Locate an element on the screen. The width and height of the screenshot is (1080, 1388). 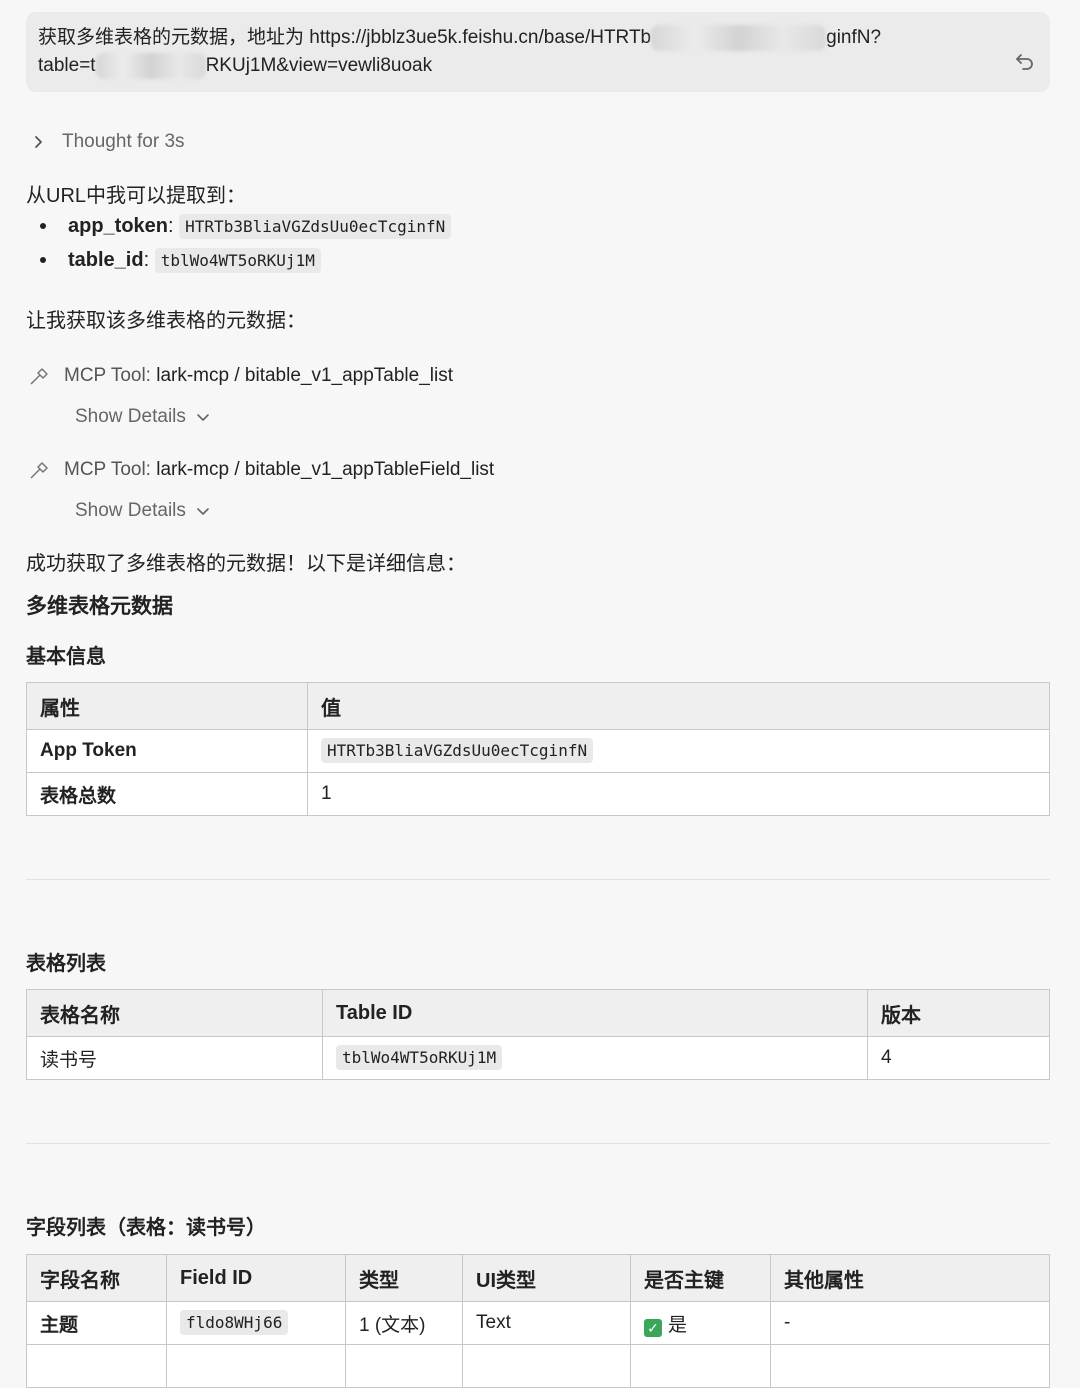
table-cell: tblWo4WT5oRKUj1M is located at coordinates (595, 1058).